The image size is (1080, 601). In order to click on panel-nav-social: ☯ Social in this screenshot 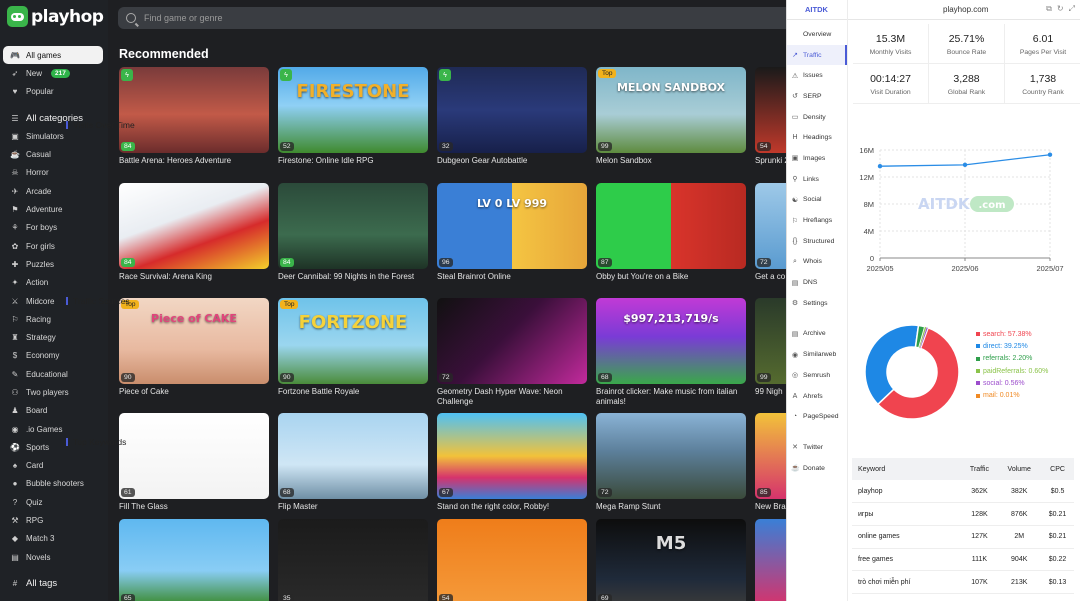, I will do `click(817, 200)`.